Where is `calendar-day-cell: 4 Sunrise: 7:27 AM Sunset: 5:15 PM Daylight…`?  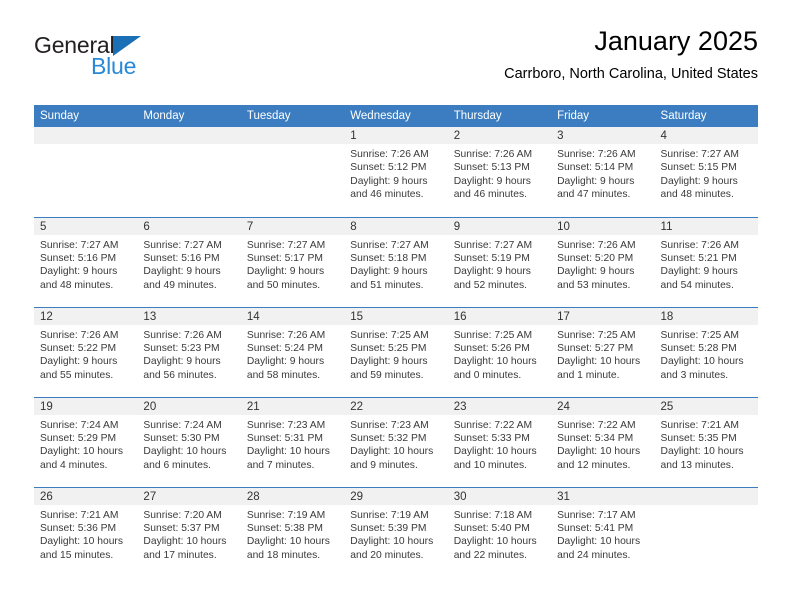 calendar-day-cell: 4 Sunrise: 7:27 AM Sunset: 5:15 PM Daylight… is located at coordinates (706, 172).